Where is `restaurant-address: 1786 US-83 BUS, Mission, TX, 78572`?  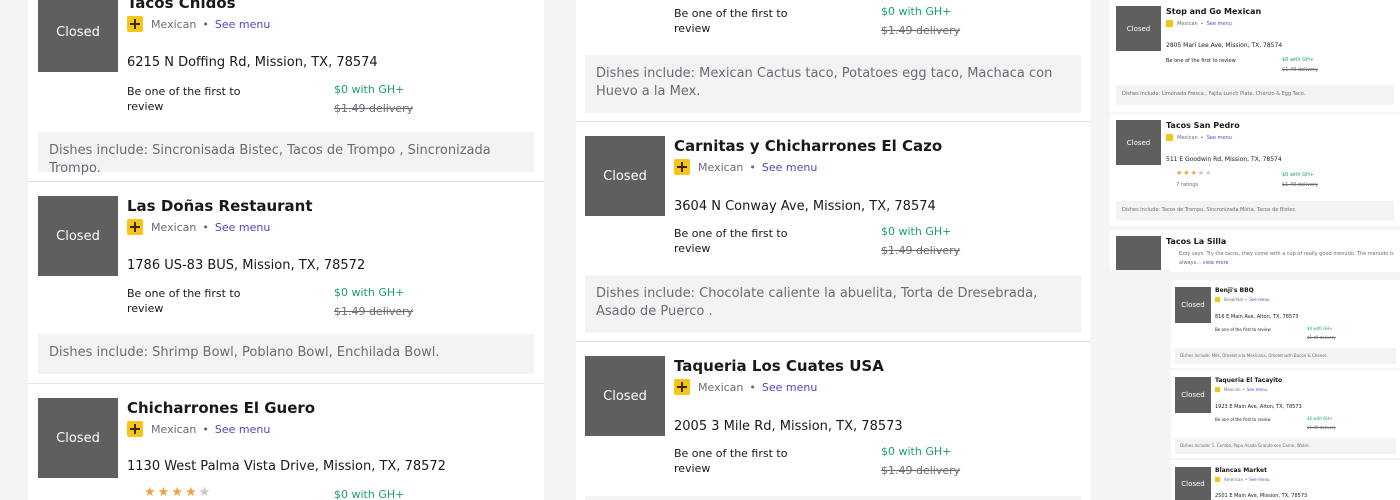
restaurant-address: 1786 US-83 BUS, Mission, TX, 78572 is located at coordinates (246, 265).